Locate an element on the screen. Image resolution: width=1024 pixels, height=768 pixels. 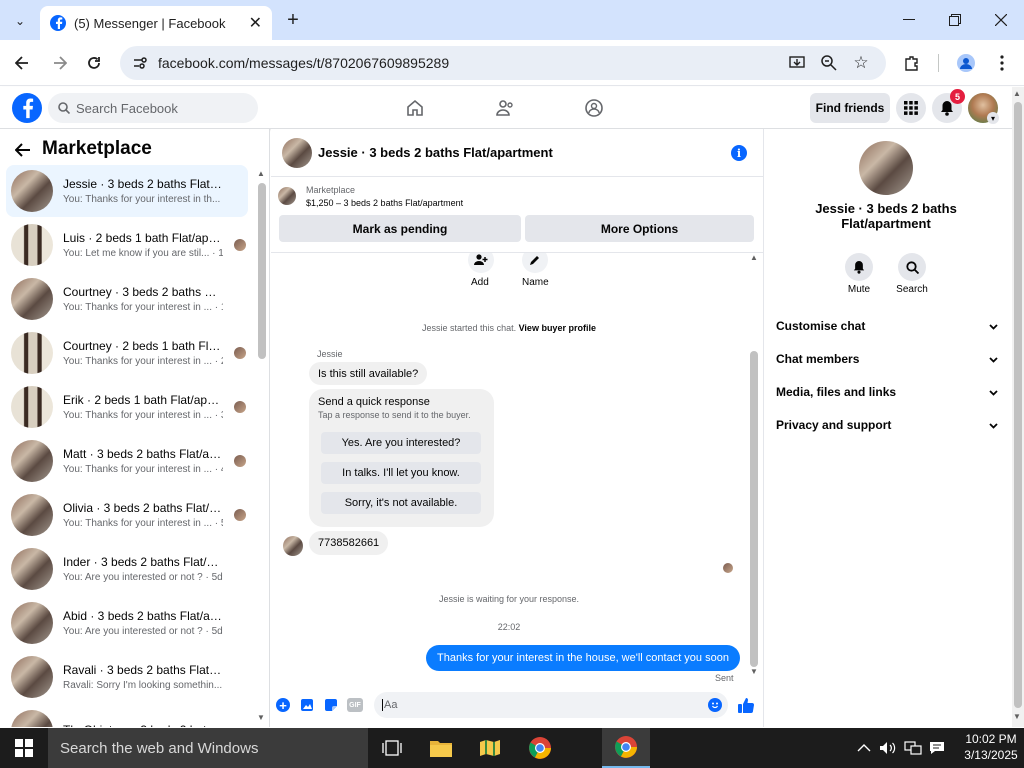
chat-scroll-up-icon: ▲ is located at coordinates (754, 257).